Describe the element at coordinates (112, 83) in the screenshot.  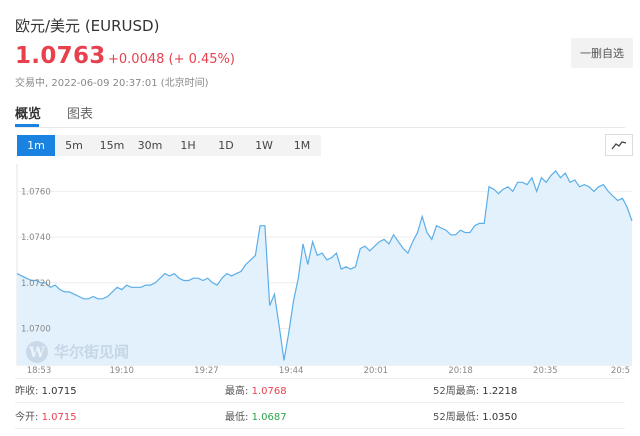
I see `trading-status: 交易中, 2022-06-09 20:37:01 (北京时间)` at that location.